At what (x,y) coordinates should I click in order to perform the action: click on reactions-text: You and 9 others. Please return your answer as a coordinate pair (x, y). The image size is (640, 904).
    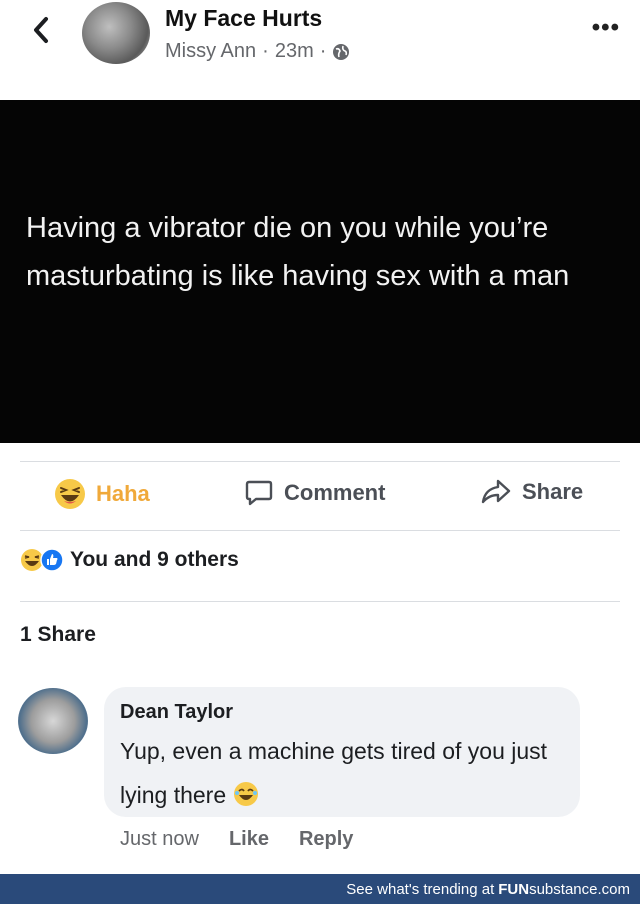
    Looking at the image, I should click on (154, 559).